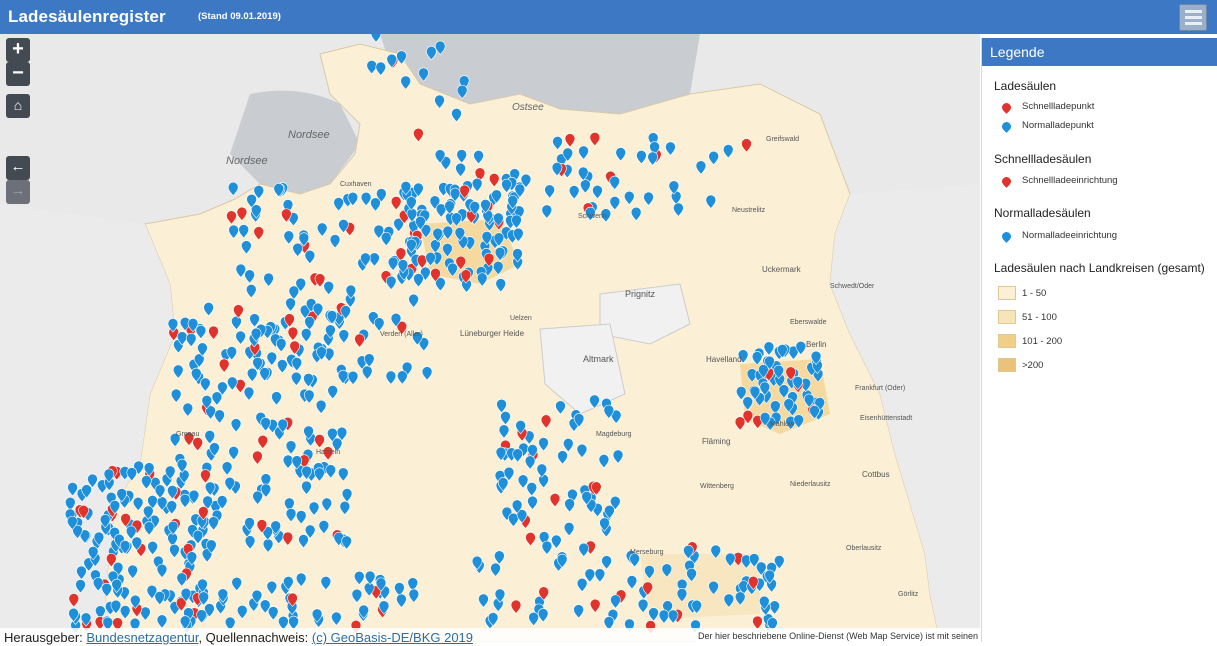 Image resolution: width=1217 pixels, height=646 pixels. I want to click on map-place-label: Cuxhaven, so click(356, 184).